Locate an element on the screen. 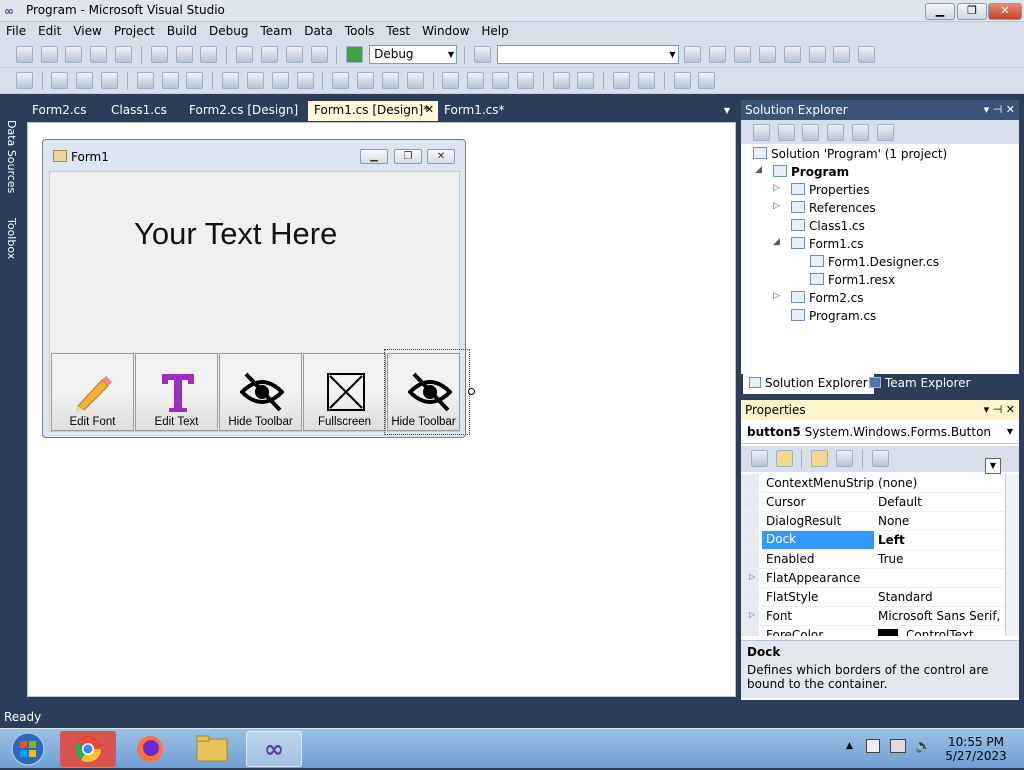 Image resolution: width=1024 pixels, height=770 pixels. tab-form1-design: Form1.cs [Design]* ✕ is located at coordinates (373, 111).